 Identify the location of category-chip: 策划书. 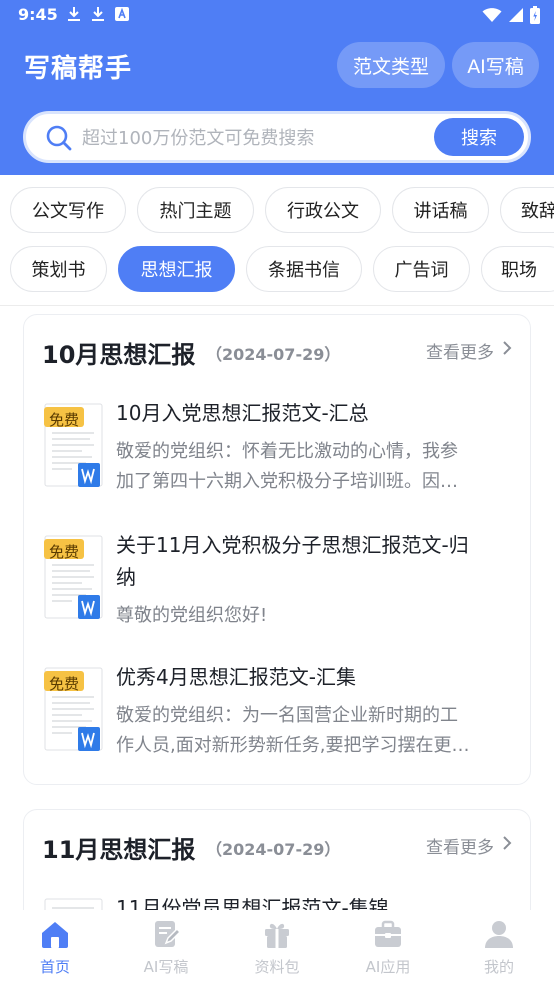
(58, 269).